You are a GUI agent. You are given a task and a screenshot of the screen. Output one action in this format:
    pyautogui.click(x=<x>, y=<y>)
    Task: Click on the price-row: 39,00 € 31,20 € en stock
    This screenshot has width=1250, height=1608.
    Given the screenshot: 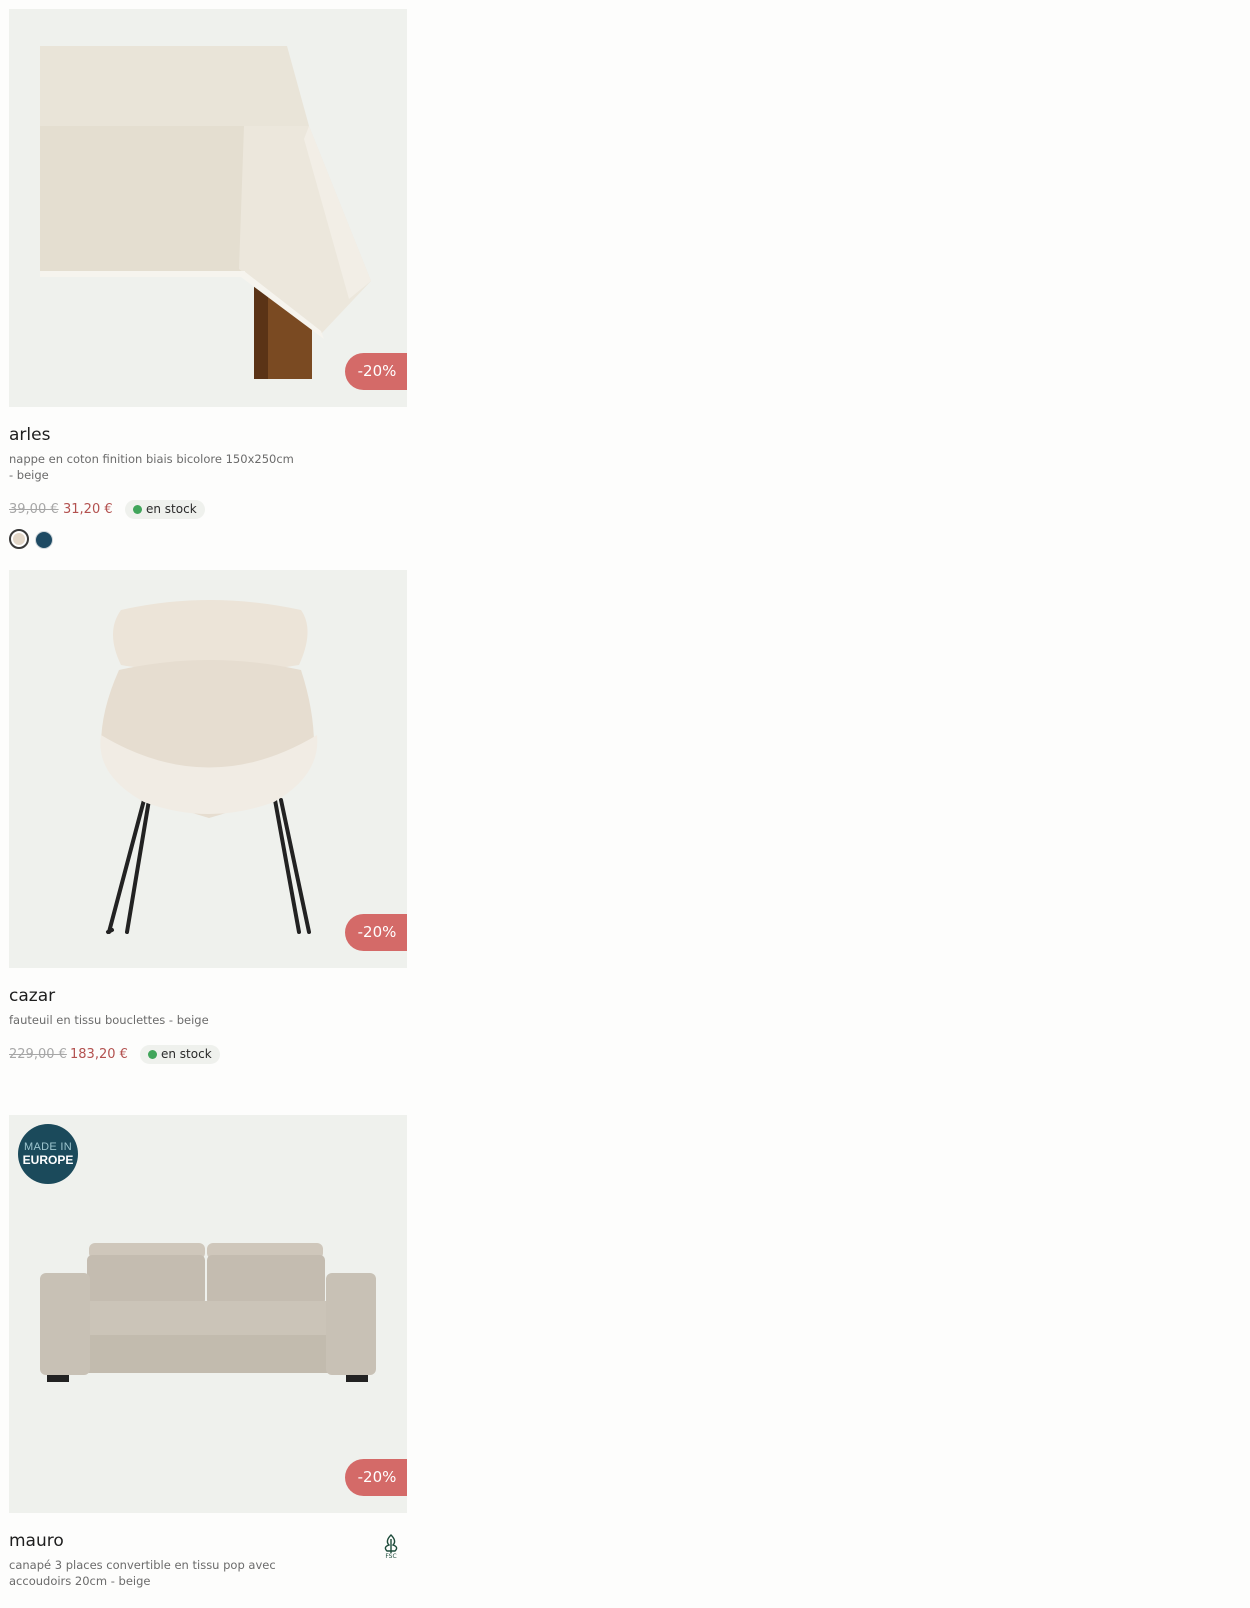 What is the action you would take?
    pyautogui.click(x=208, y=511)
    